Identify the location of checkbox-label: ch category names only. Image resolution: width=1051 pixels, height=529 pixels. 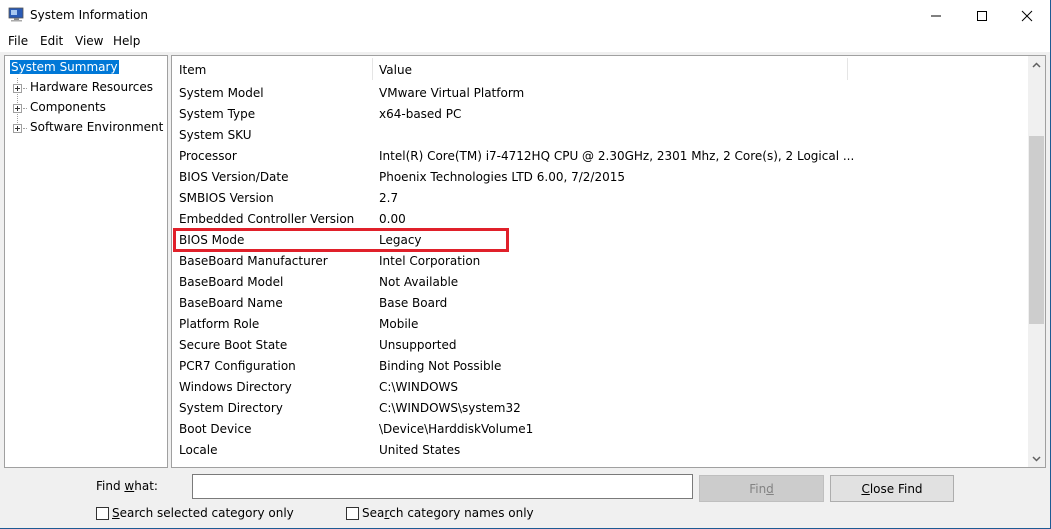
(461, 513).